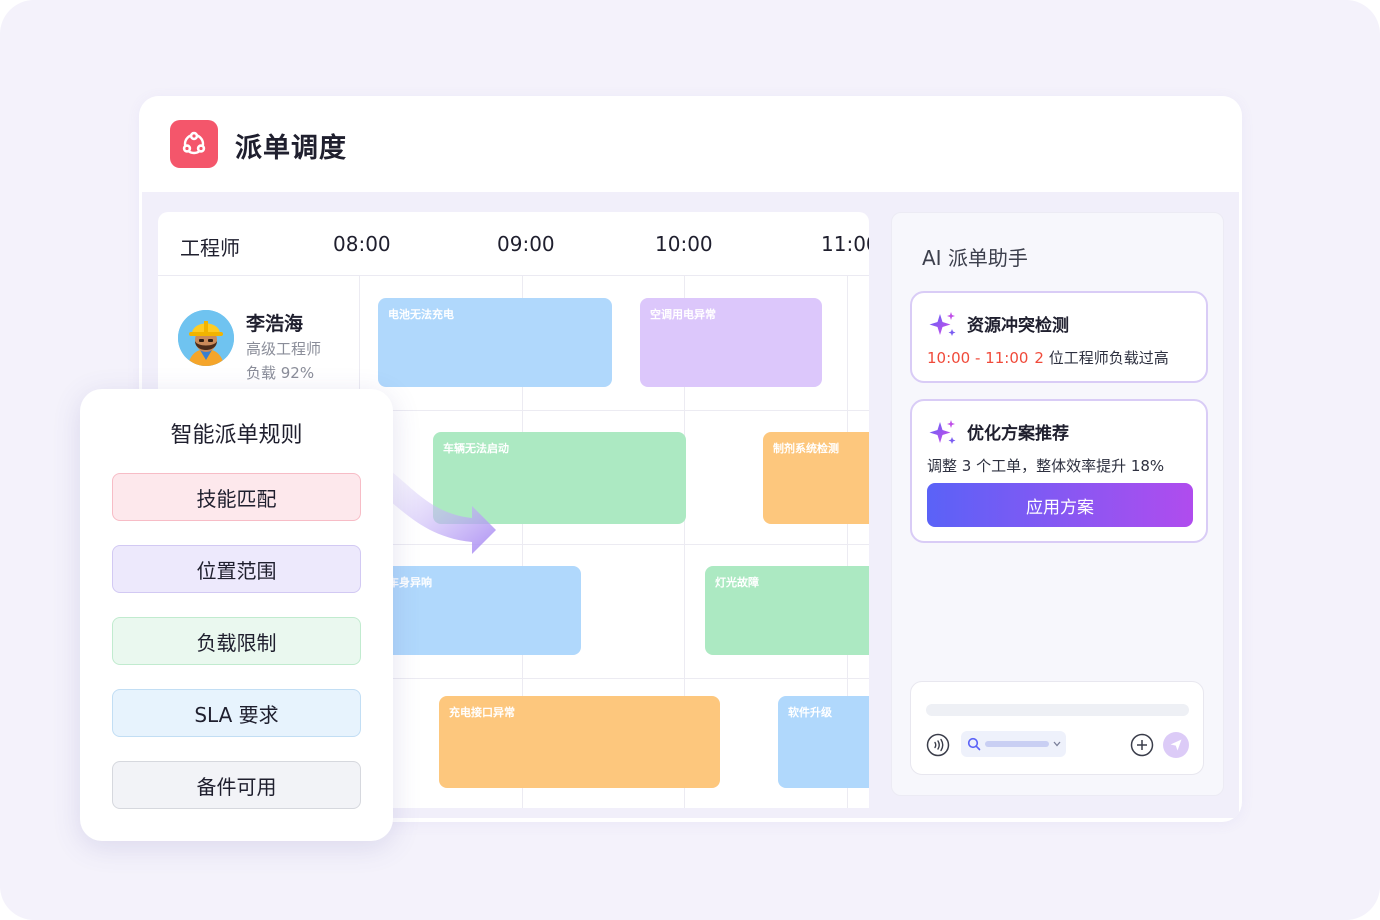  What do you see at coordinates (526, 244) in the screenshot?
I see `column-time-0900: 09:00` at bounding box center [526, 244].